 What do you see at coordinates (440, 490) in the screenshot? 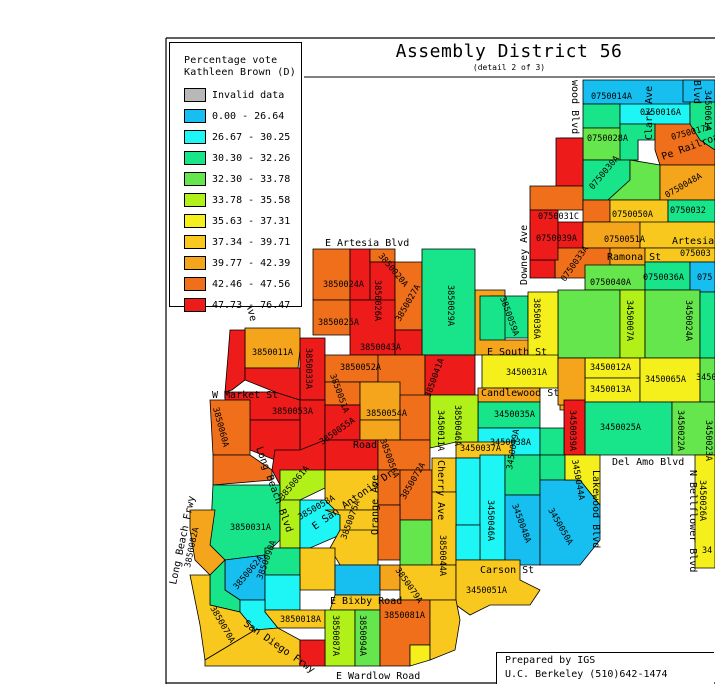
I see `street-label: Cherry Ave` at bounding box center [440, 490].